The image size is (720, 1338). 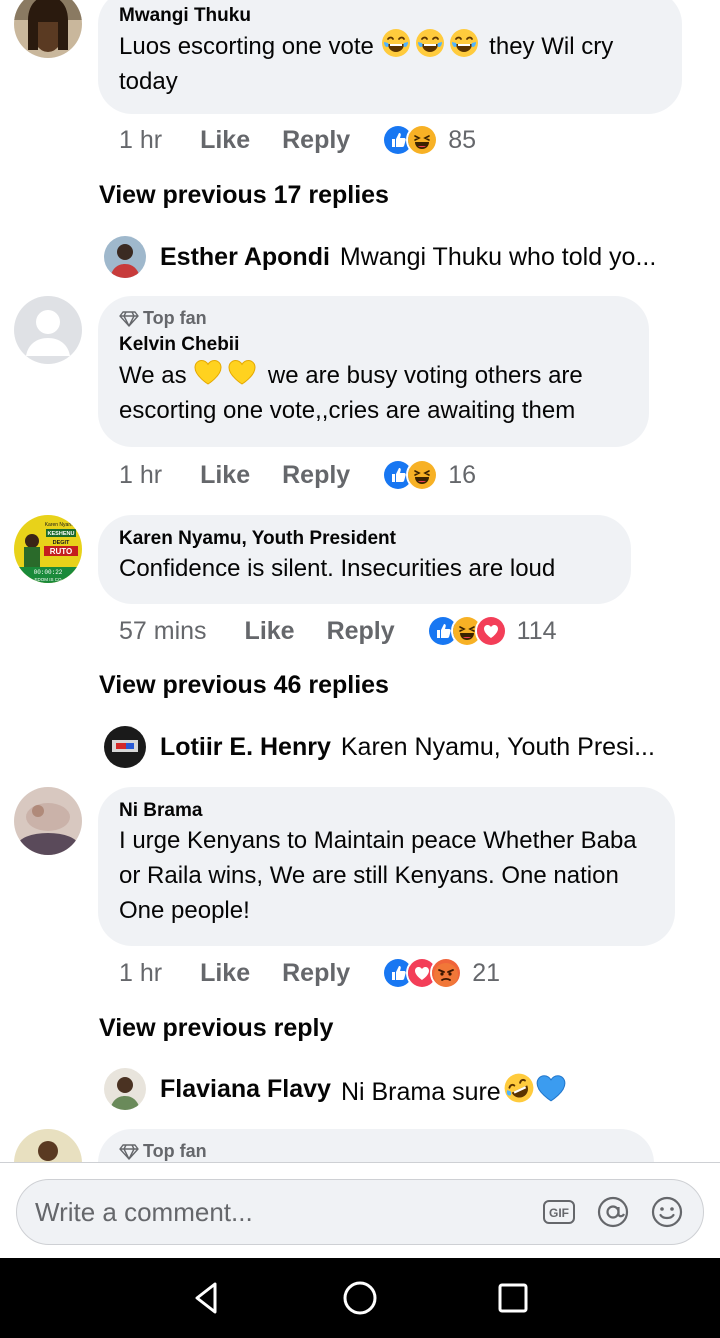 I want to click on comment-time: 57 mins, so click(x=163, y=630).